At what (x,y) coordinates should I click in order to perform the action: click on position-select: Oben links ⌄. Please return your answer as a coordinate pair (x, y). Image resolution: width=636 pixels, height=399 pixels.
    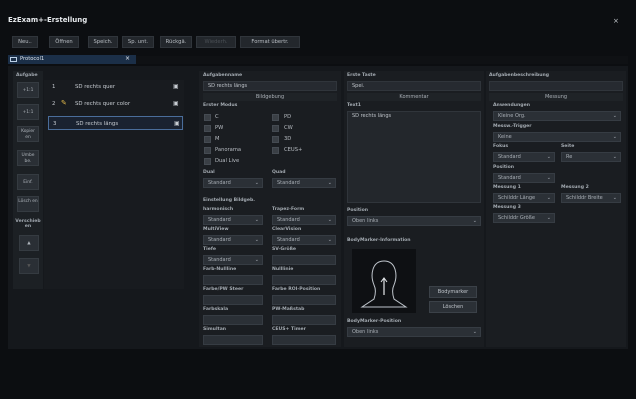
    Looking at the image, I should click on (414, 221).